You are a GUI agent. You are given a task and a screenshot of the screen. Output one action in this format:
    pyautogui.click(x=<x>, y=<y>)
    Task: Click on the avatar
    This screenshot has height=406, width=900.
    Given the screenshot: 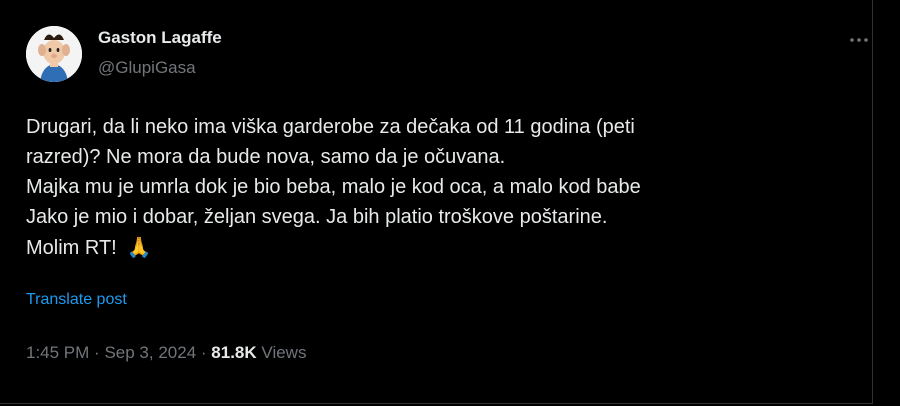 What is the action you would take?
    pyautogui.click(x=54, y=54)
    